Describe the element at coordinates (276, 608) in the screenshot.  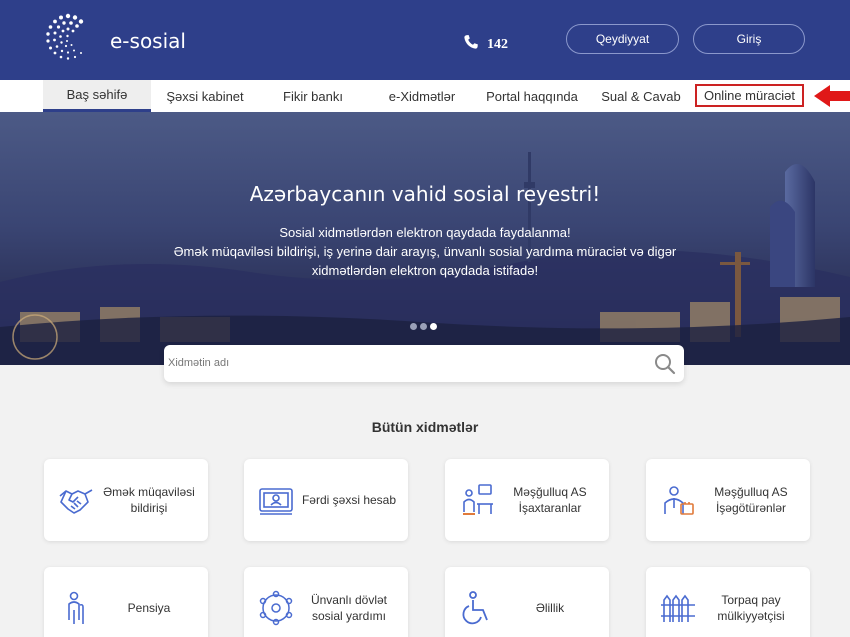
I see `social-network-icon` at that location.